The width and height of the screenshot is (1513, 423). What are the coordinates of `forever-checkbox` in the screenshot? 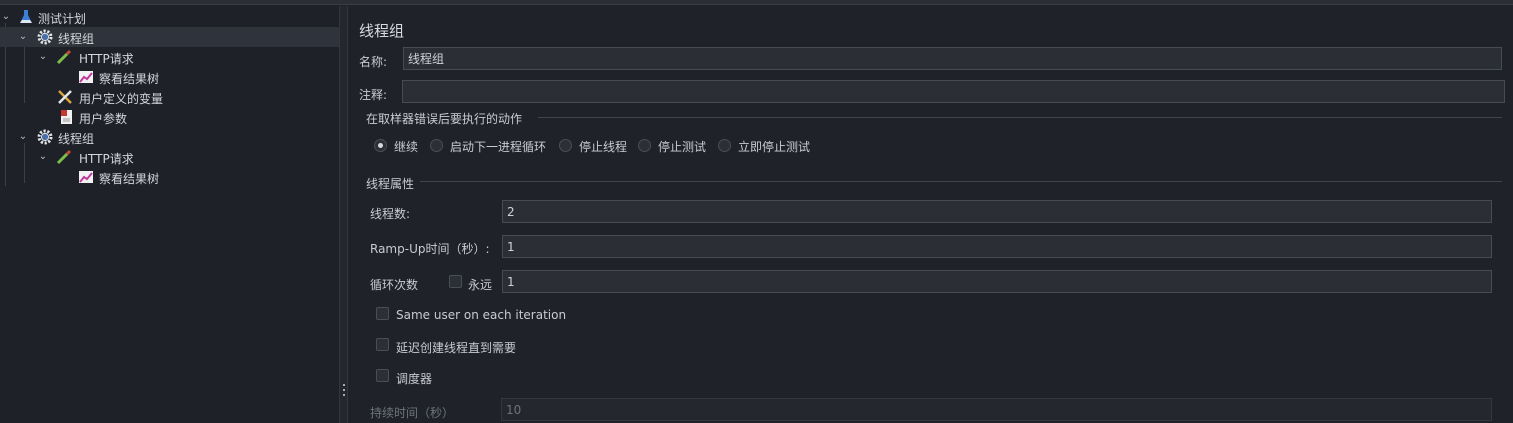 It's located at (455, 281).